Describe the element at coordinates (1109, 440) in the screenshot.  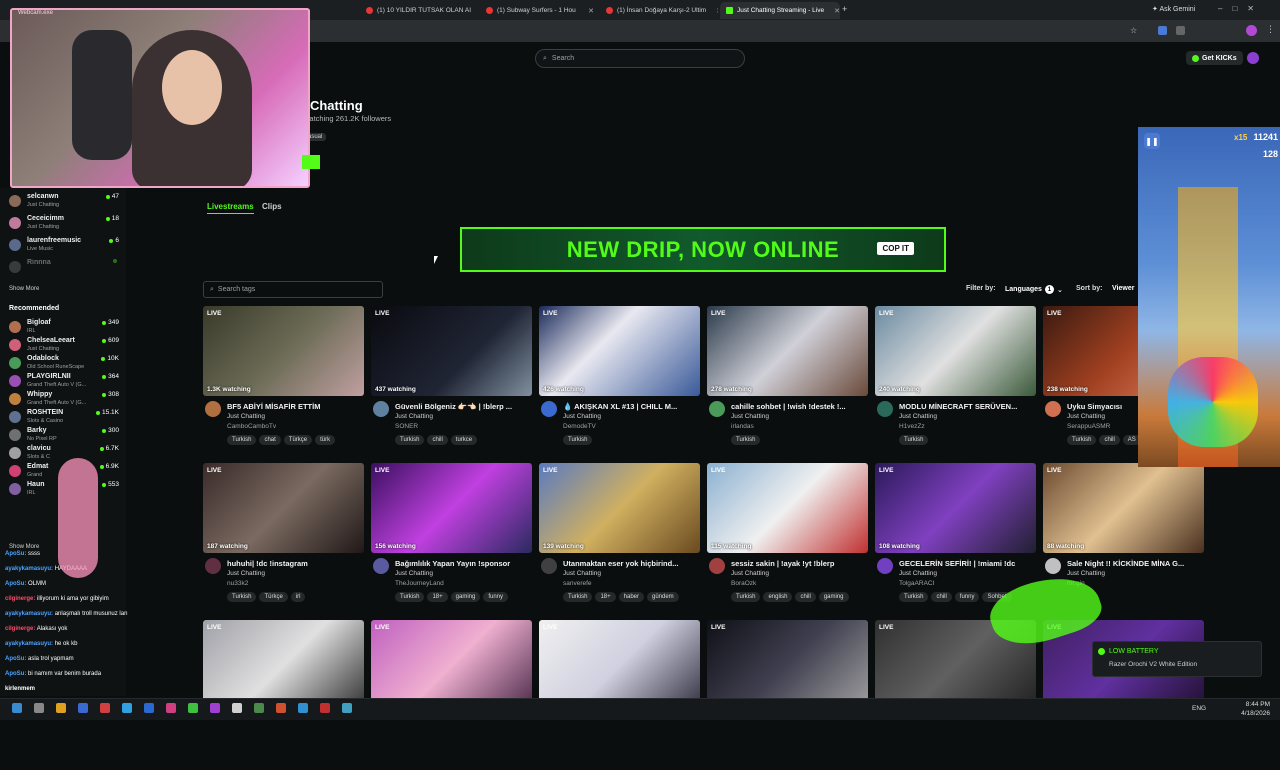
I see `stream-tag: chill` at that location.